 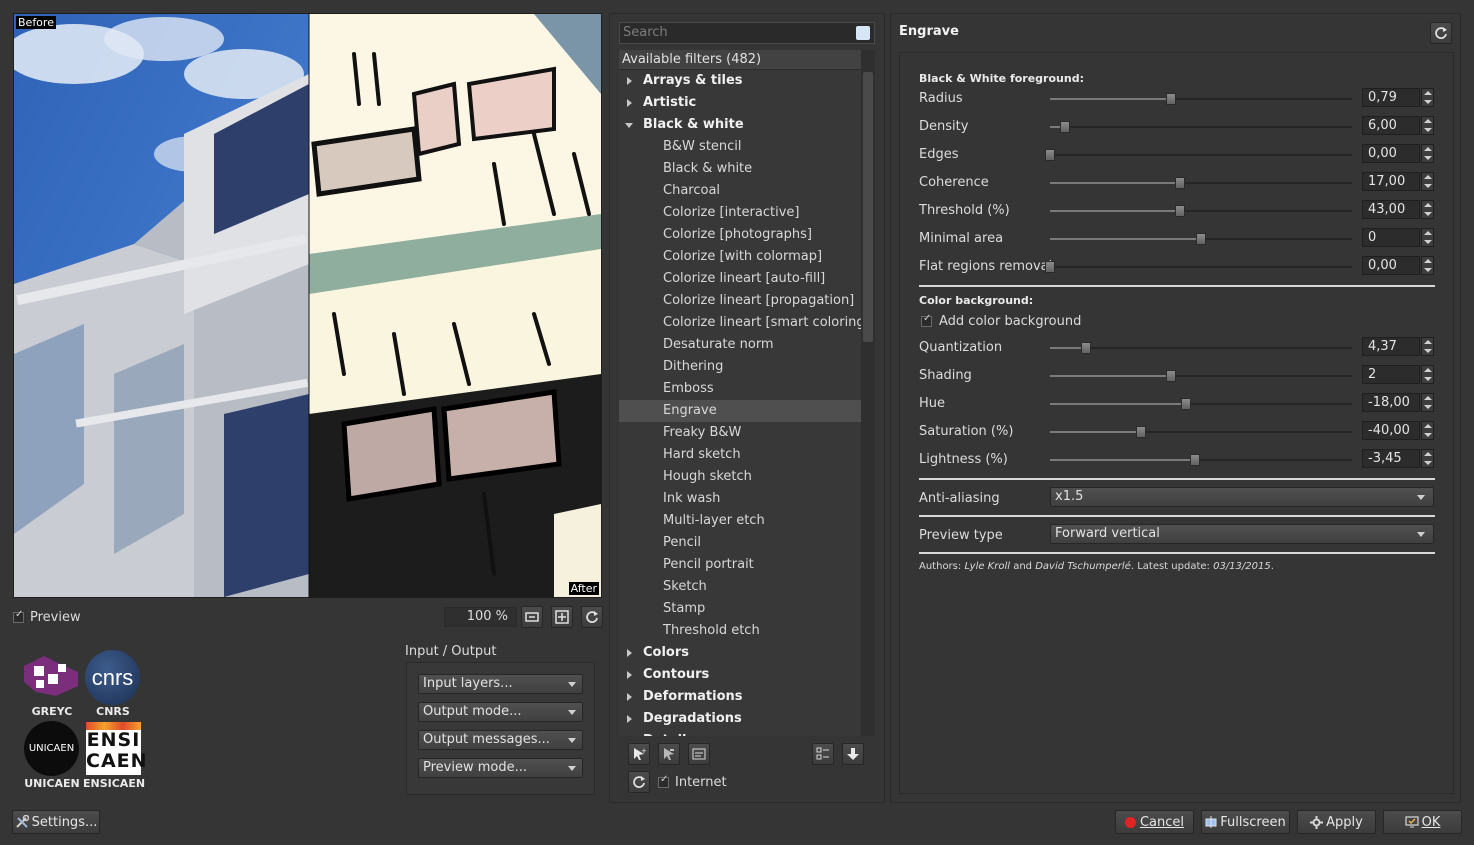 I want to click on rename-fave-button, so click(x=699, y=754).